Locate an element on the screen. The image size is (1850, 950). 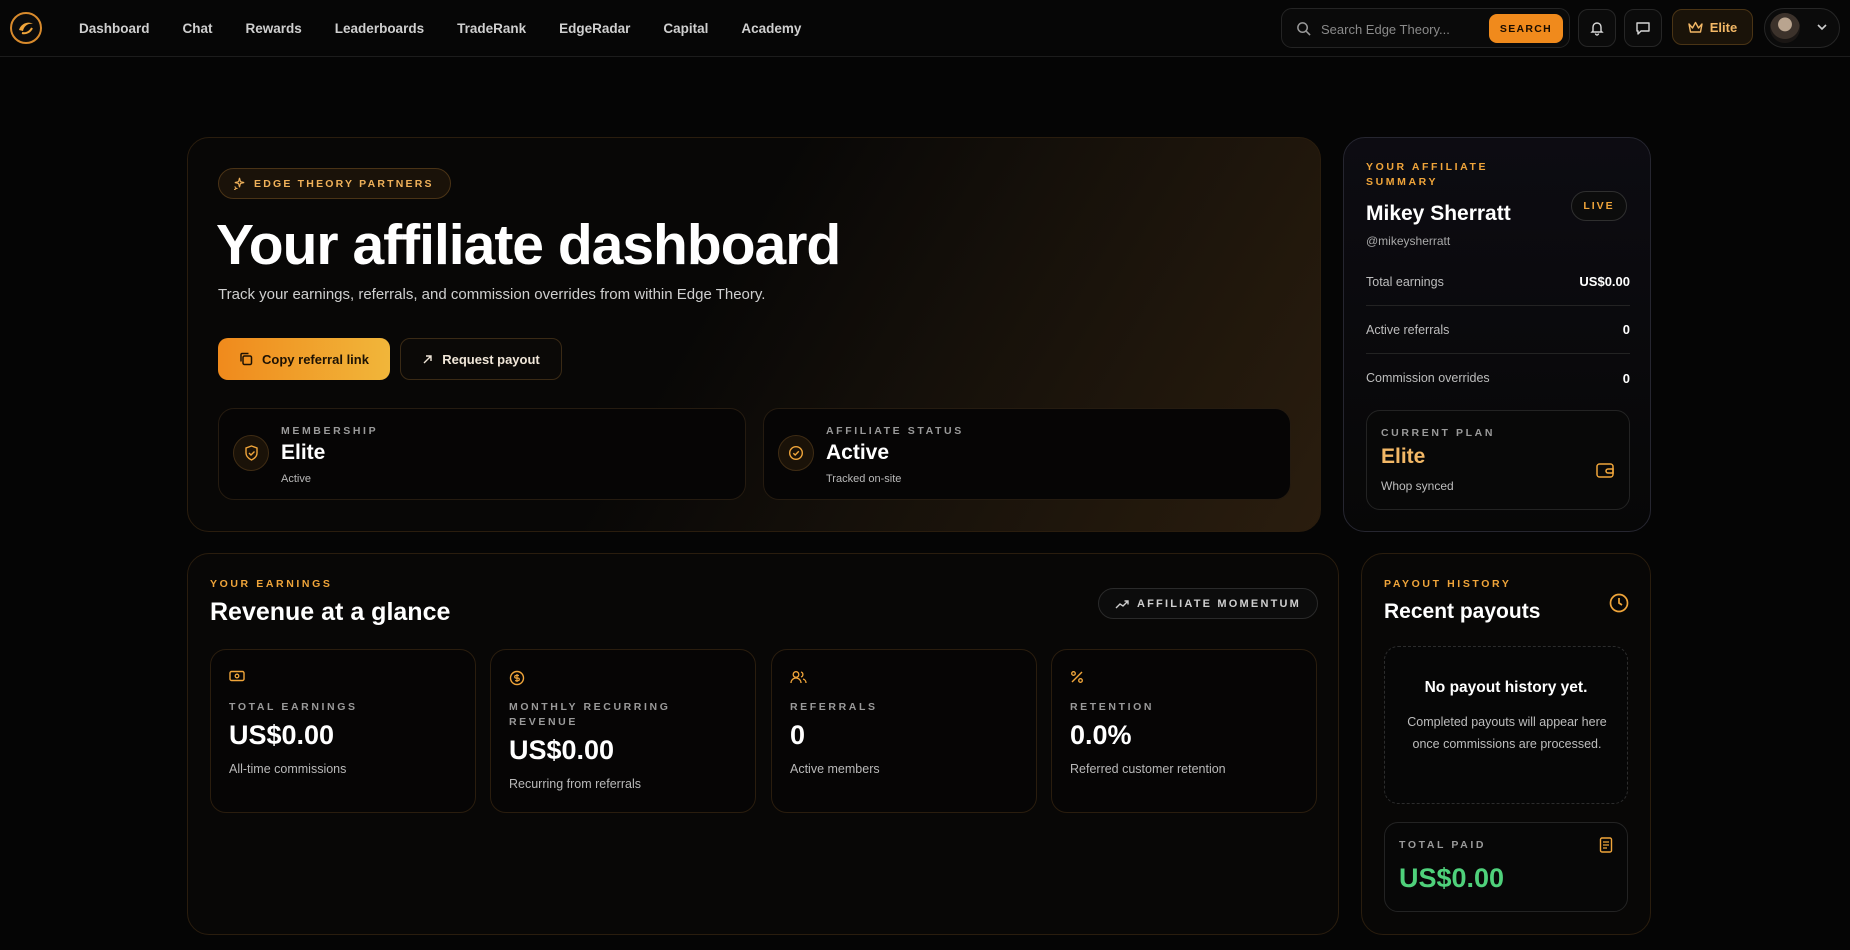
summary-row-value: US$0.00 is located at coordinates (1604, 281).